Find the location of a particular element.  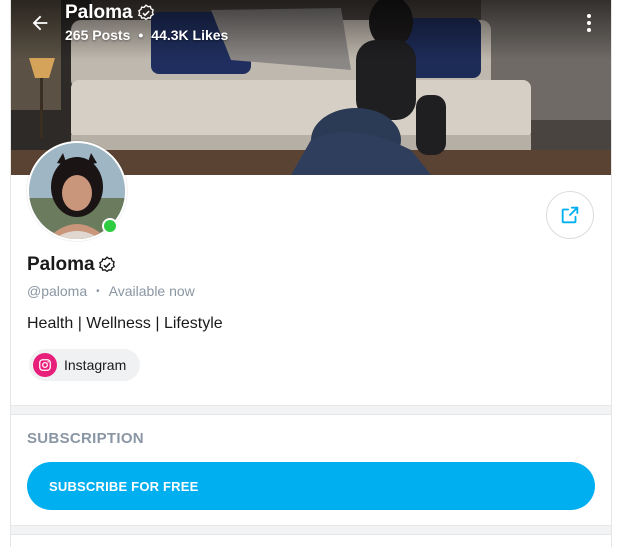

profile-handle: @paloma is located at coordinates (57, 291).